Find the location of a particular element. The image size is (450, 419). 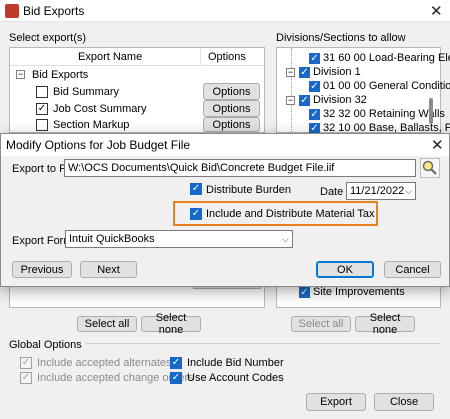

include-bid-number-checkbox: ✓ is located at coordinates (176, 363).